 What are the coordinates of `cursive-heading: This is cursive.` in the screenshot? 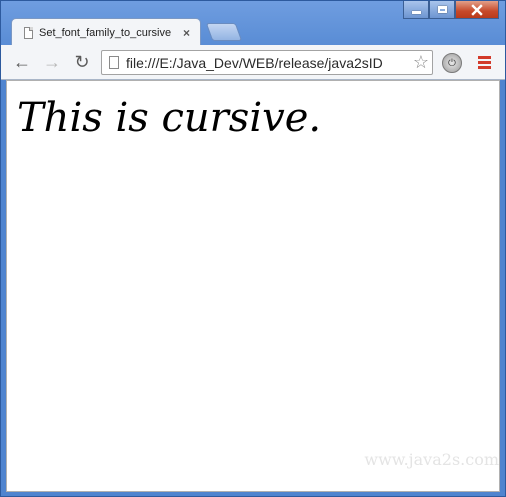 It's located at (169, 118).